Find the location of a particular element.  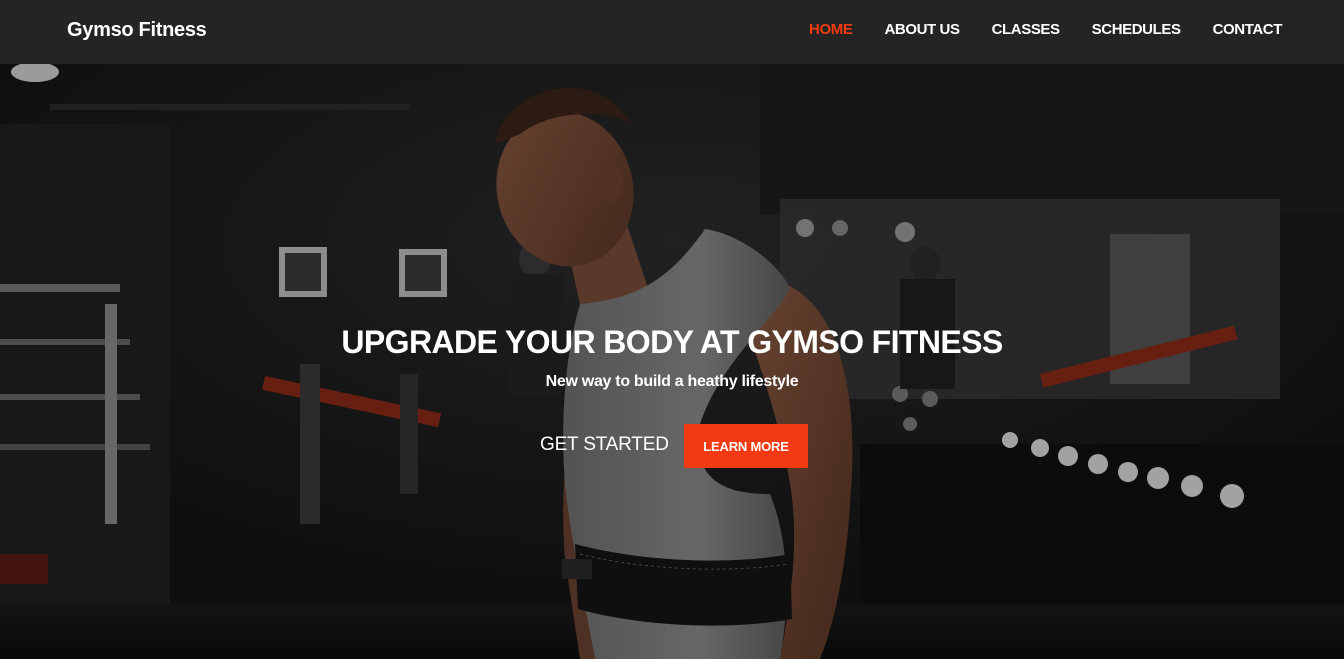

nav-link-home: HOME is located at coordinates (831, 29).